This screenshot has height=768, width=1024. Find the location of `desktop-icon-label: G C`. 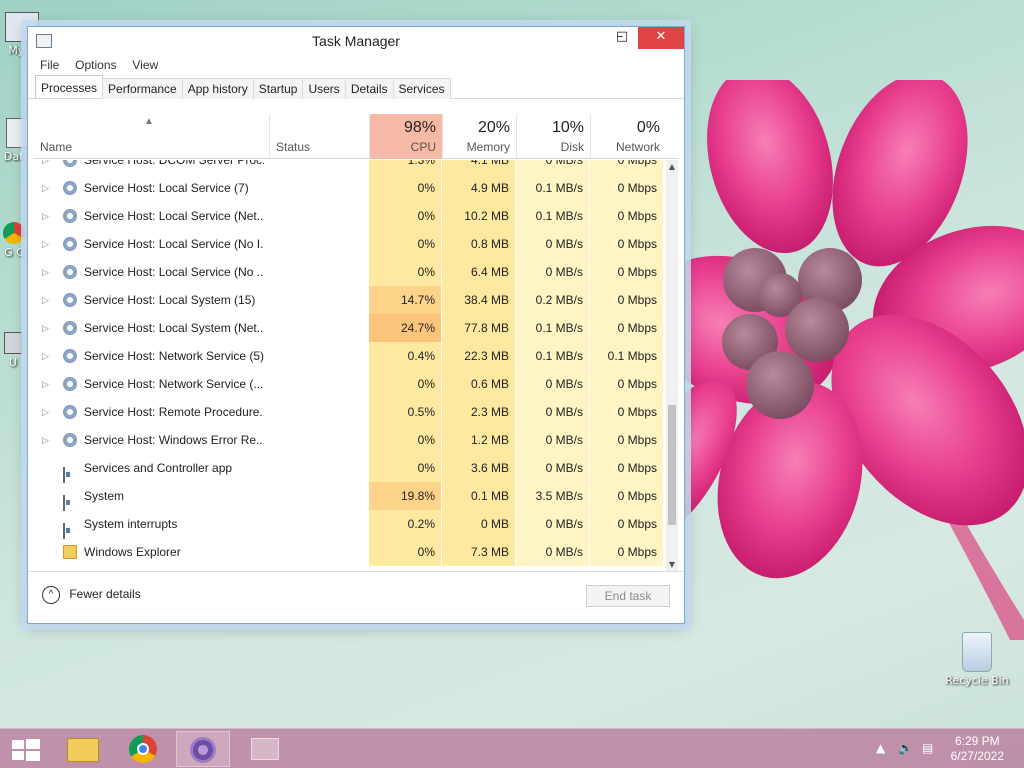

desktop-icon-label: G C is located at coordinates (14, 252).